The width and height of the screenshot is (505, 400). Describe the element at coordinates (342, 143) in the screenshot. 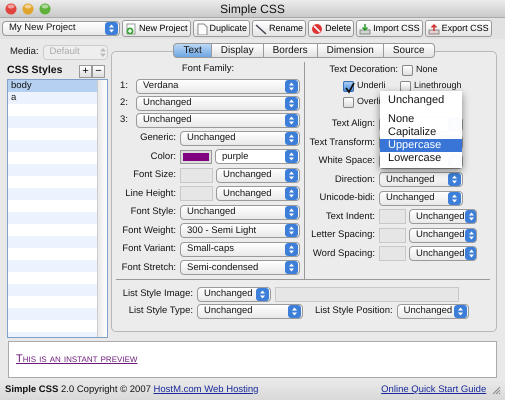

I see `field-label: Text Transform:` at that location.